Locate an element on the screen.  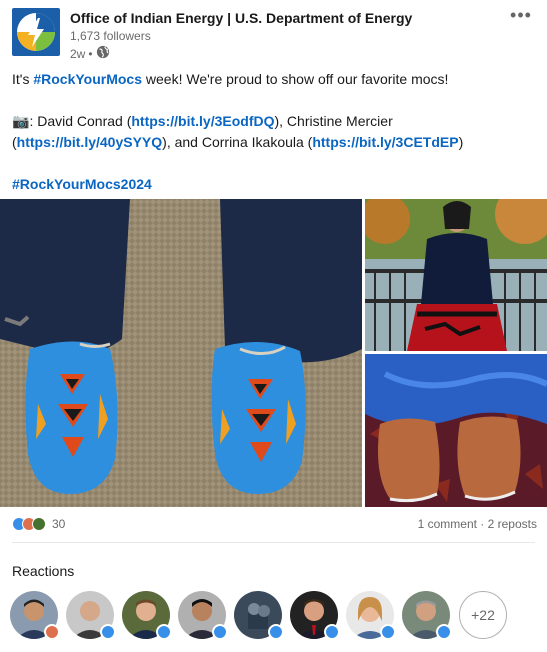
text-fragment: ), and Corrina Ikakoula ( is located at coordinates (237, 142).